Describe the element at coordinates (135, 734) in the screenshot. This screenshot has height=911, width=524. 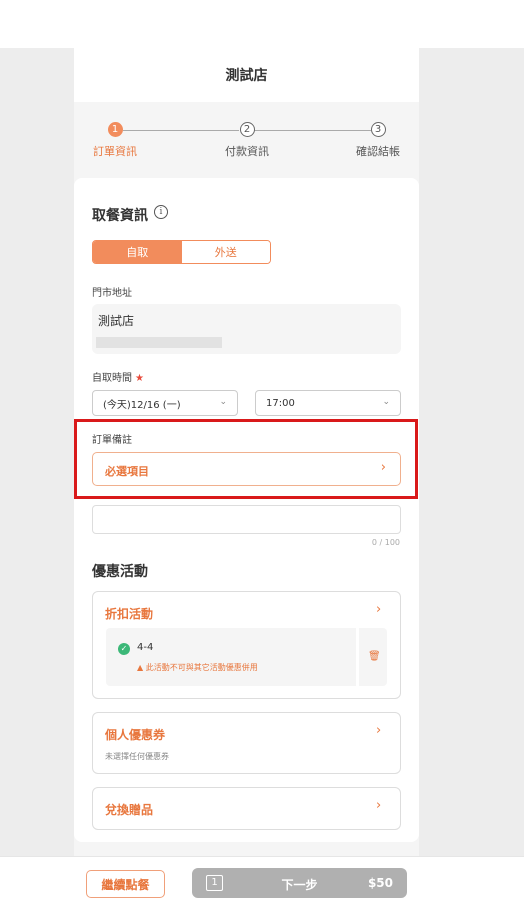
I see `personal-coupon-title: 個人優惠券` at that location.